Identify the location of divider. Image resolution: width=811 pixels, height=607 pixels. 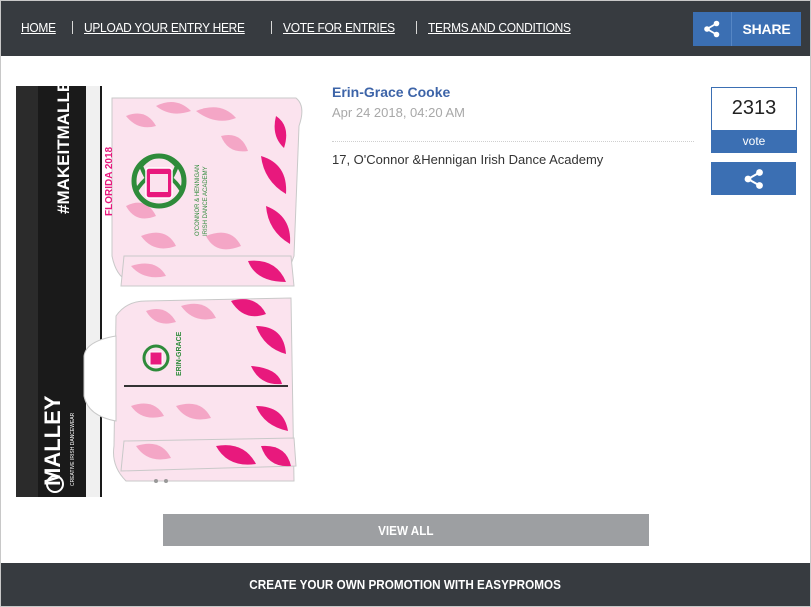
(513, 141).